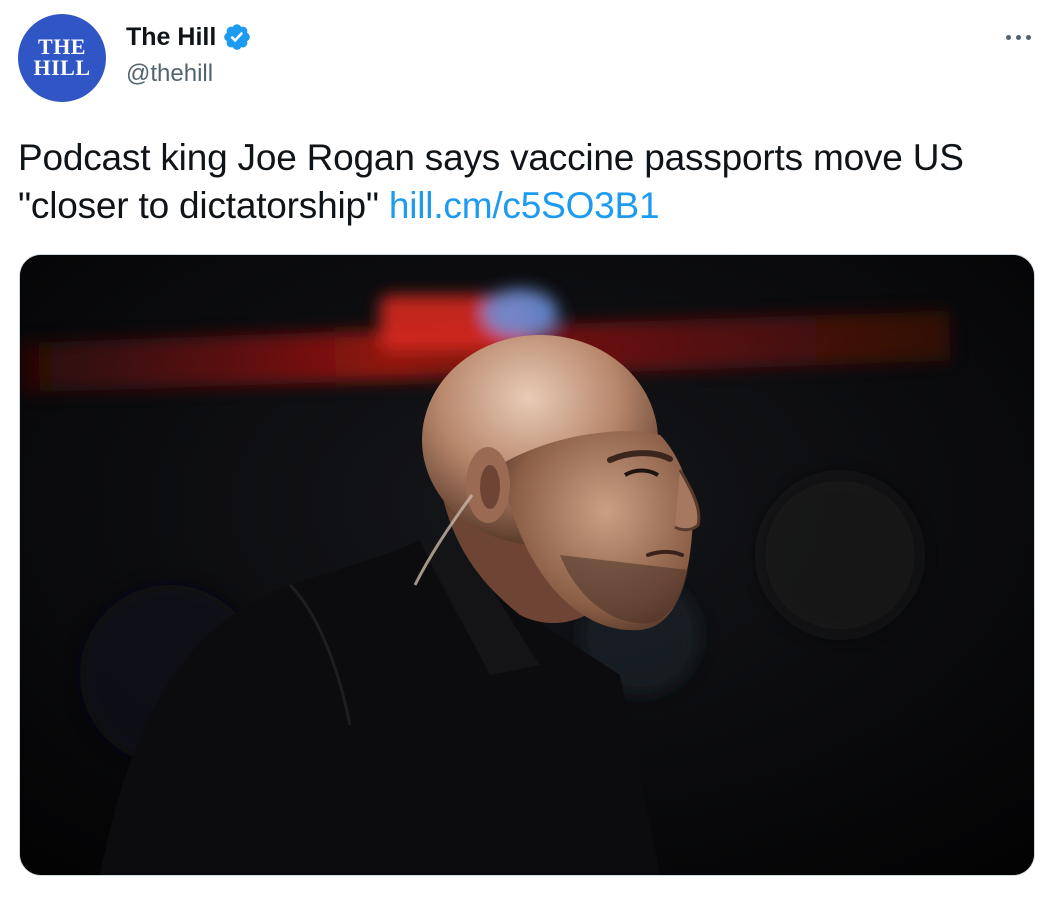 Image resolution: width=1056 pixels, height=898 pixels. I want to click on avatar: THE HILL, so click(62, 58).